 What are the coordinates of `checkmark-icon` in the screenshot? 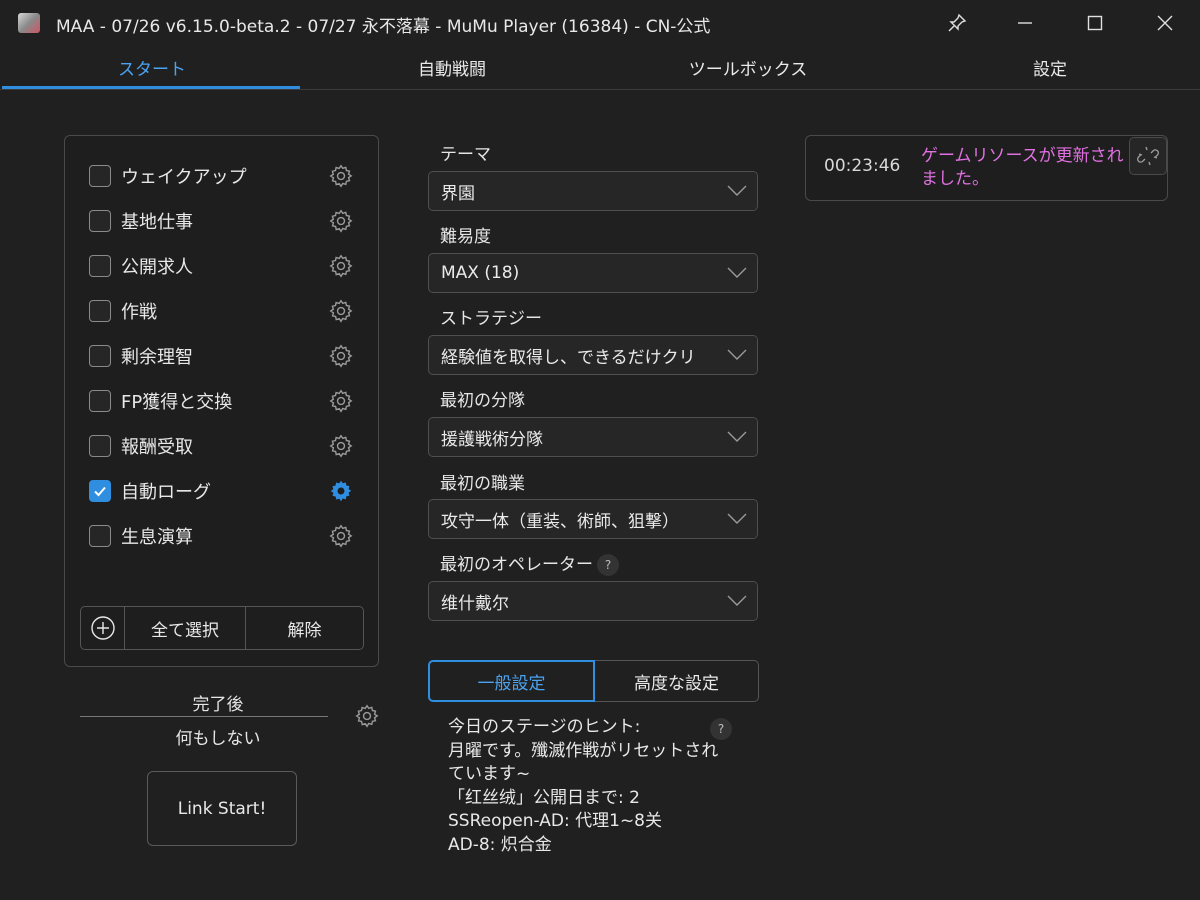 It's located at (100, 491).